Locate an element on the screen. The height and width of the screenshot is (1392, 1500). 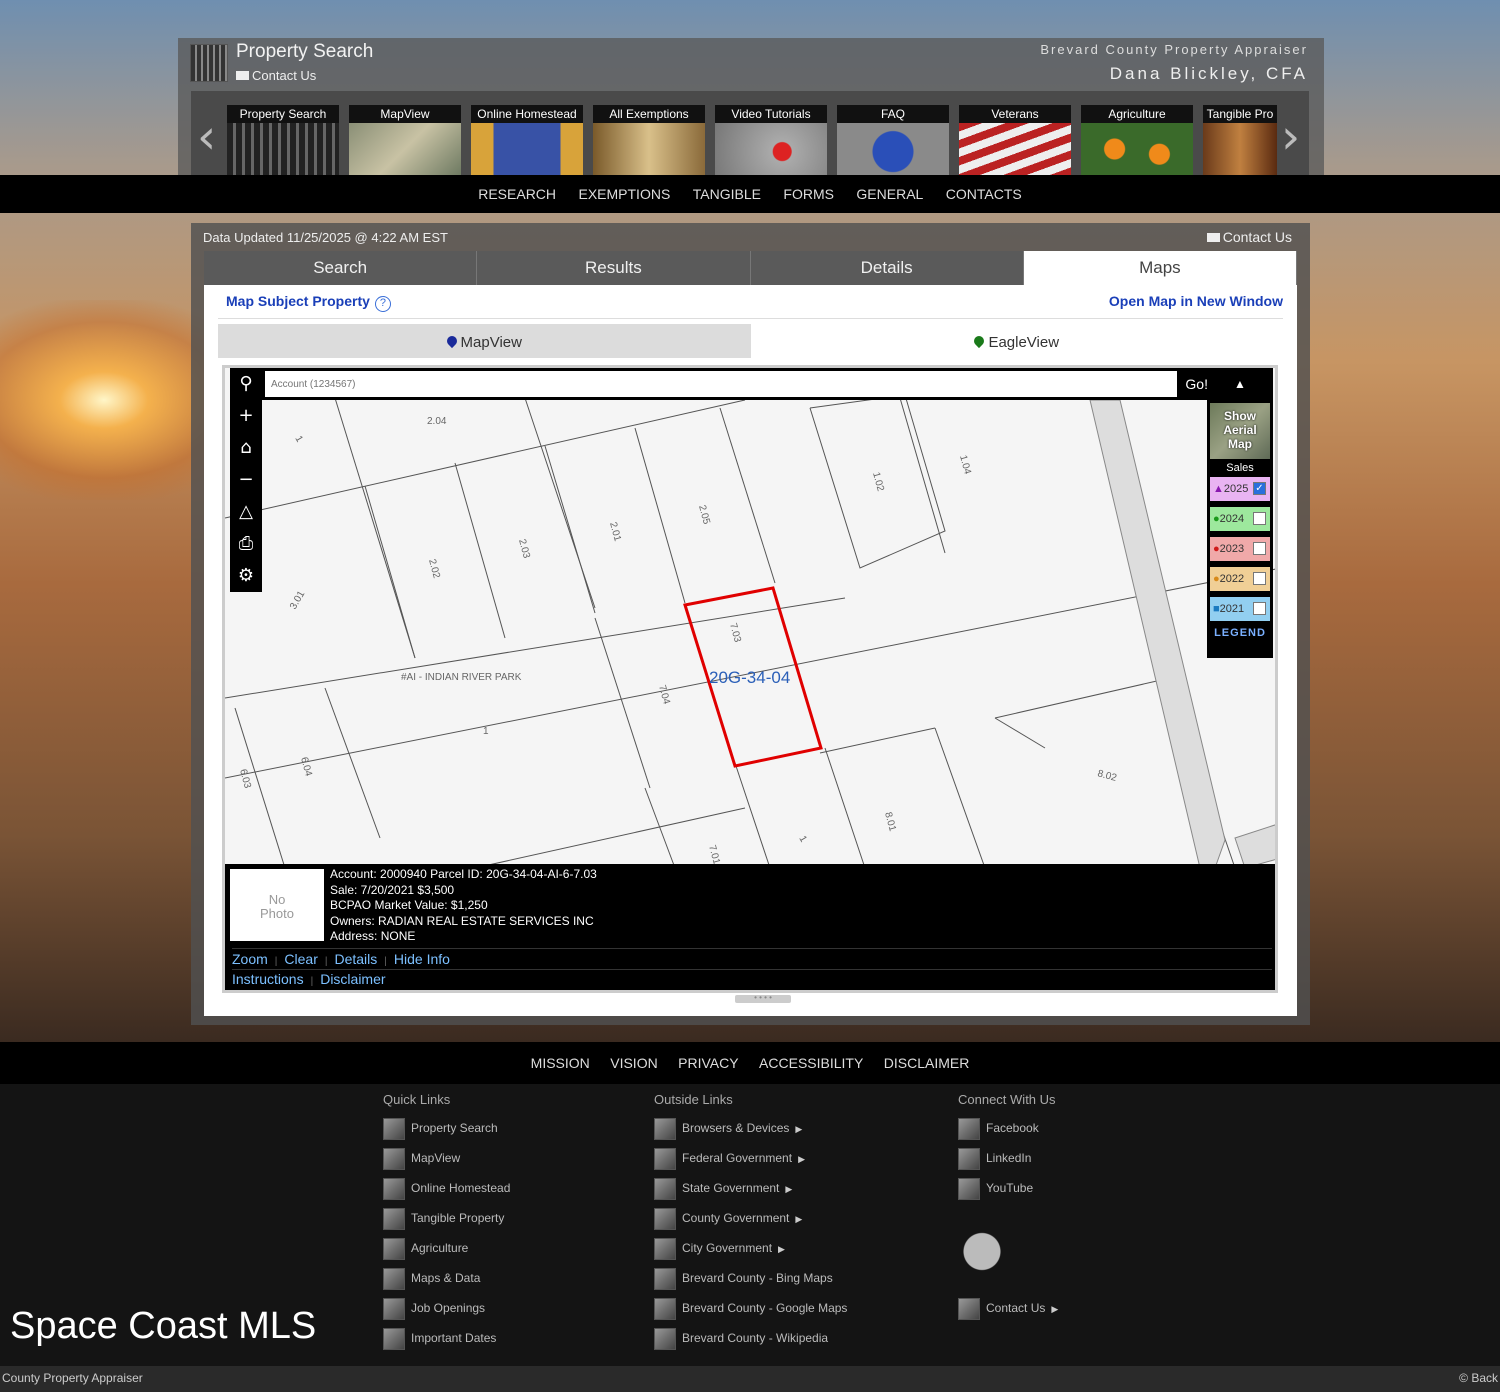
tab-search: Search is located at coordinates (341, 268).